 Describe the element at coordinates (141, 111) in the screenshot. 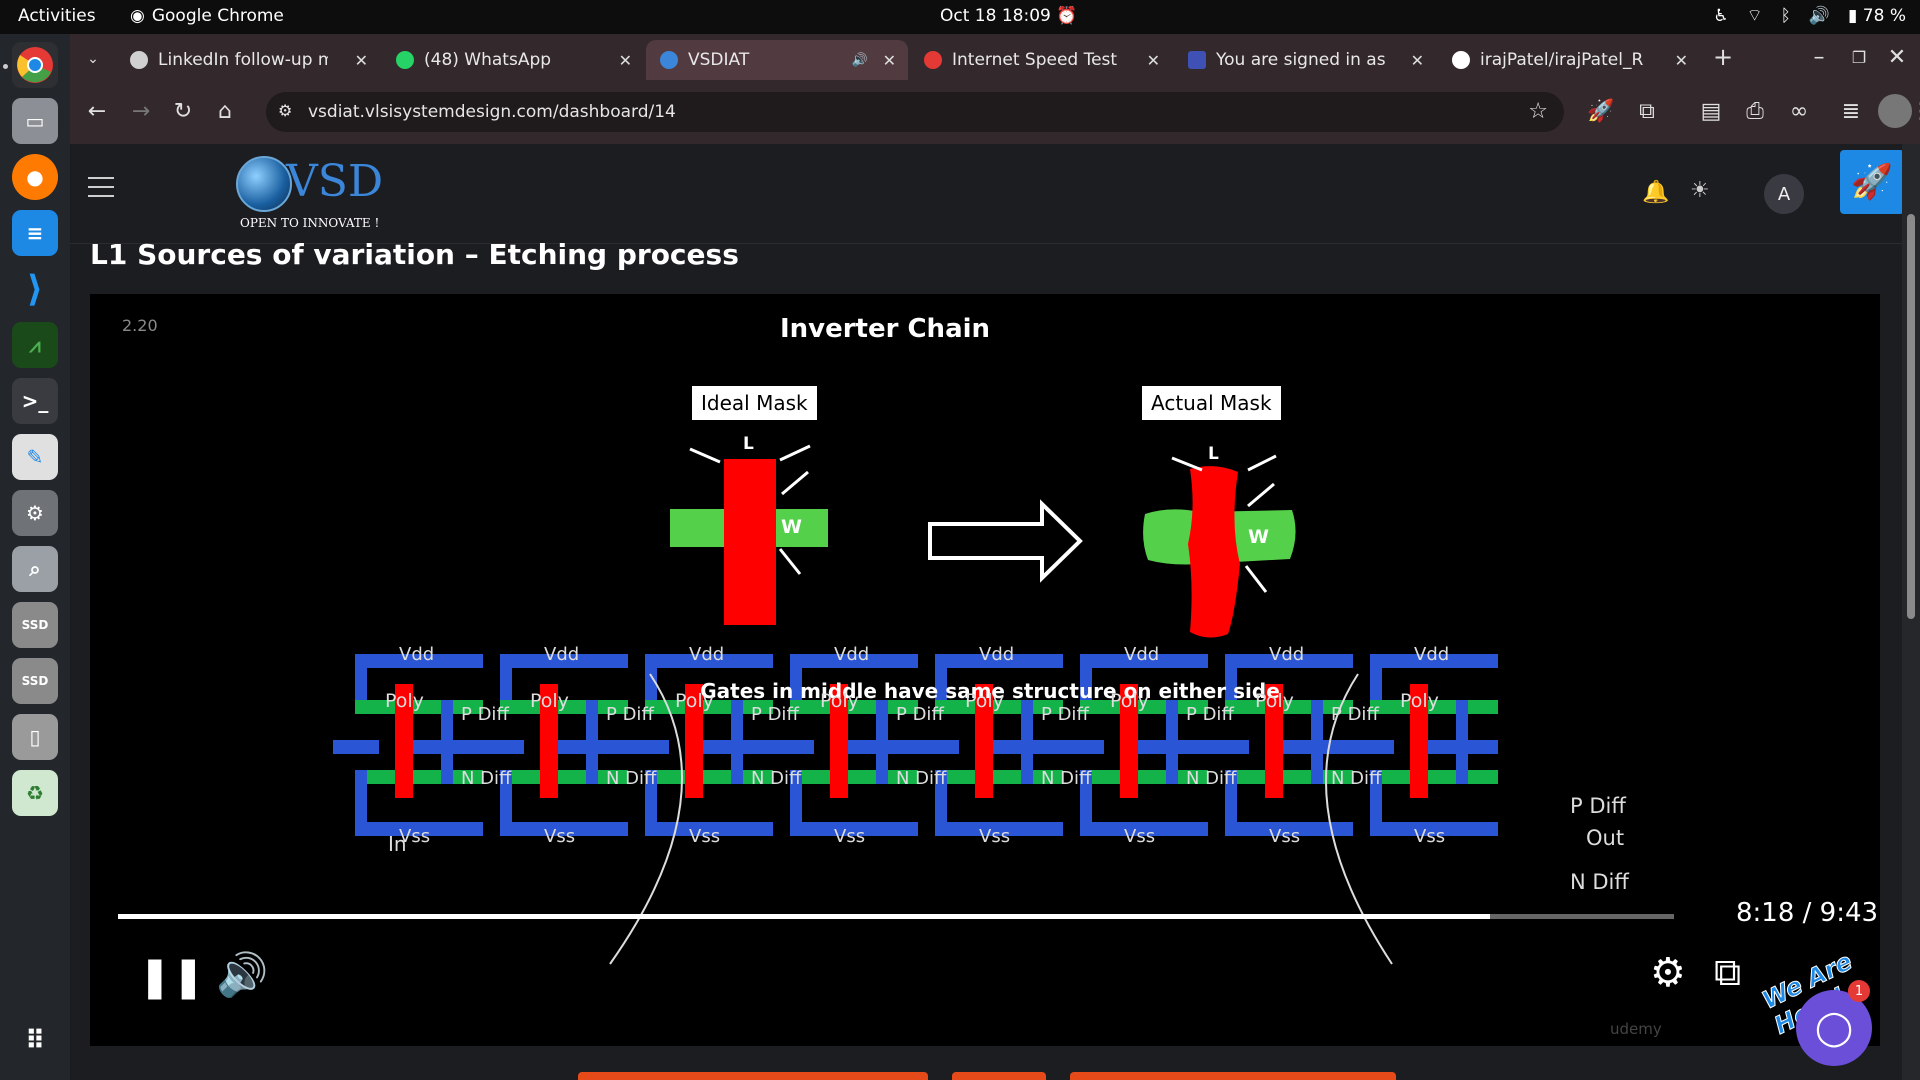

I see `forward-button: →` at that location.